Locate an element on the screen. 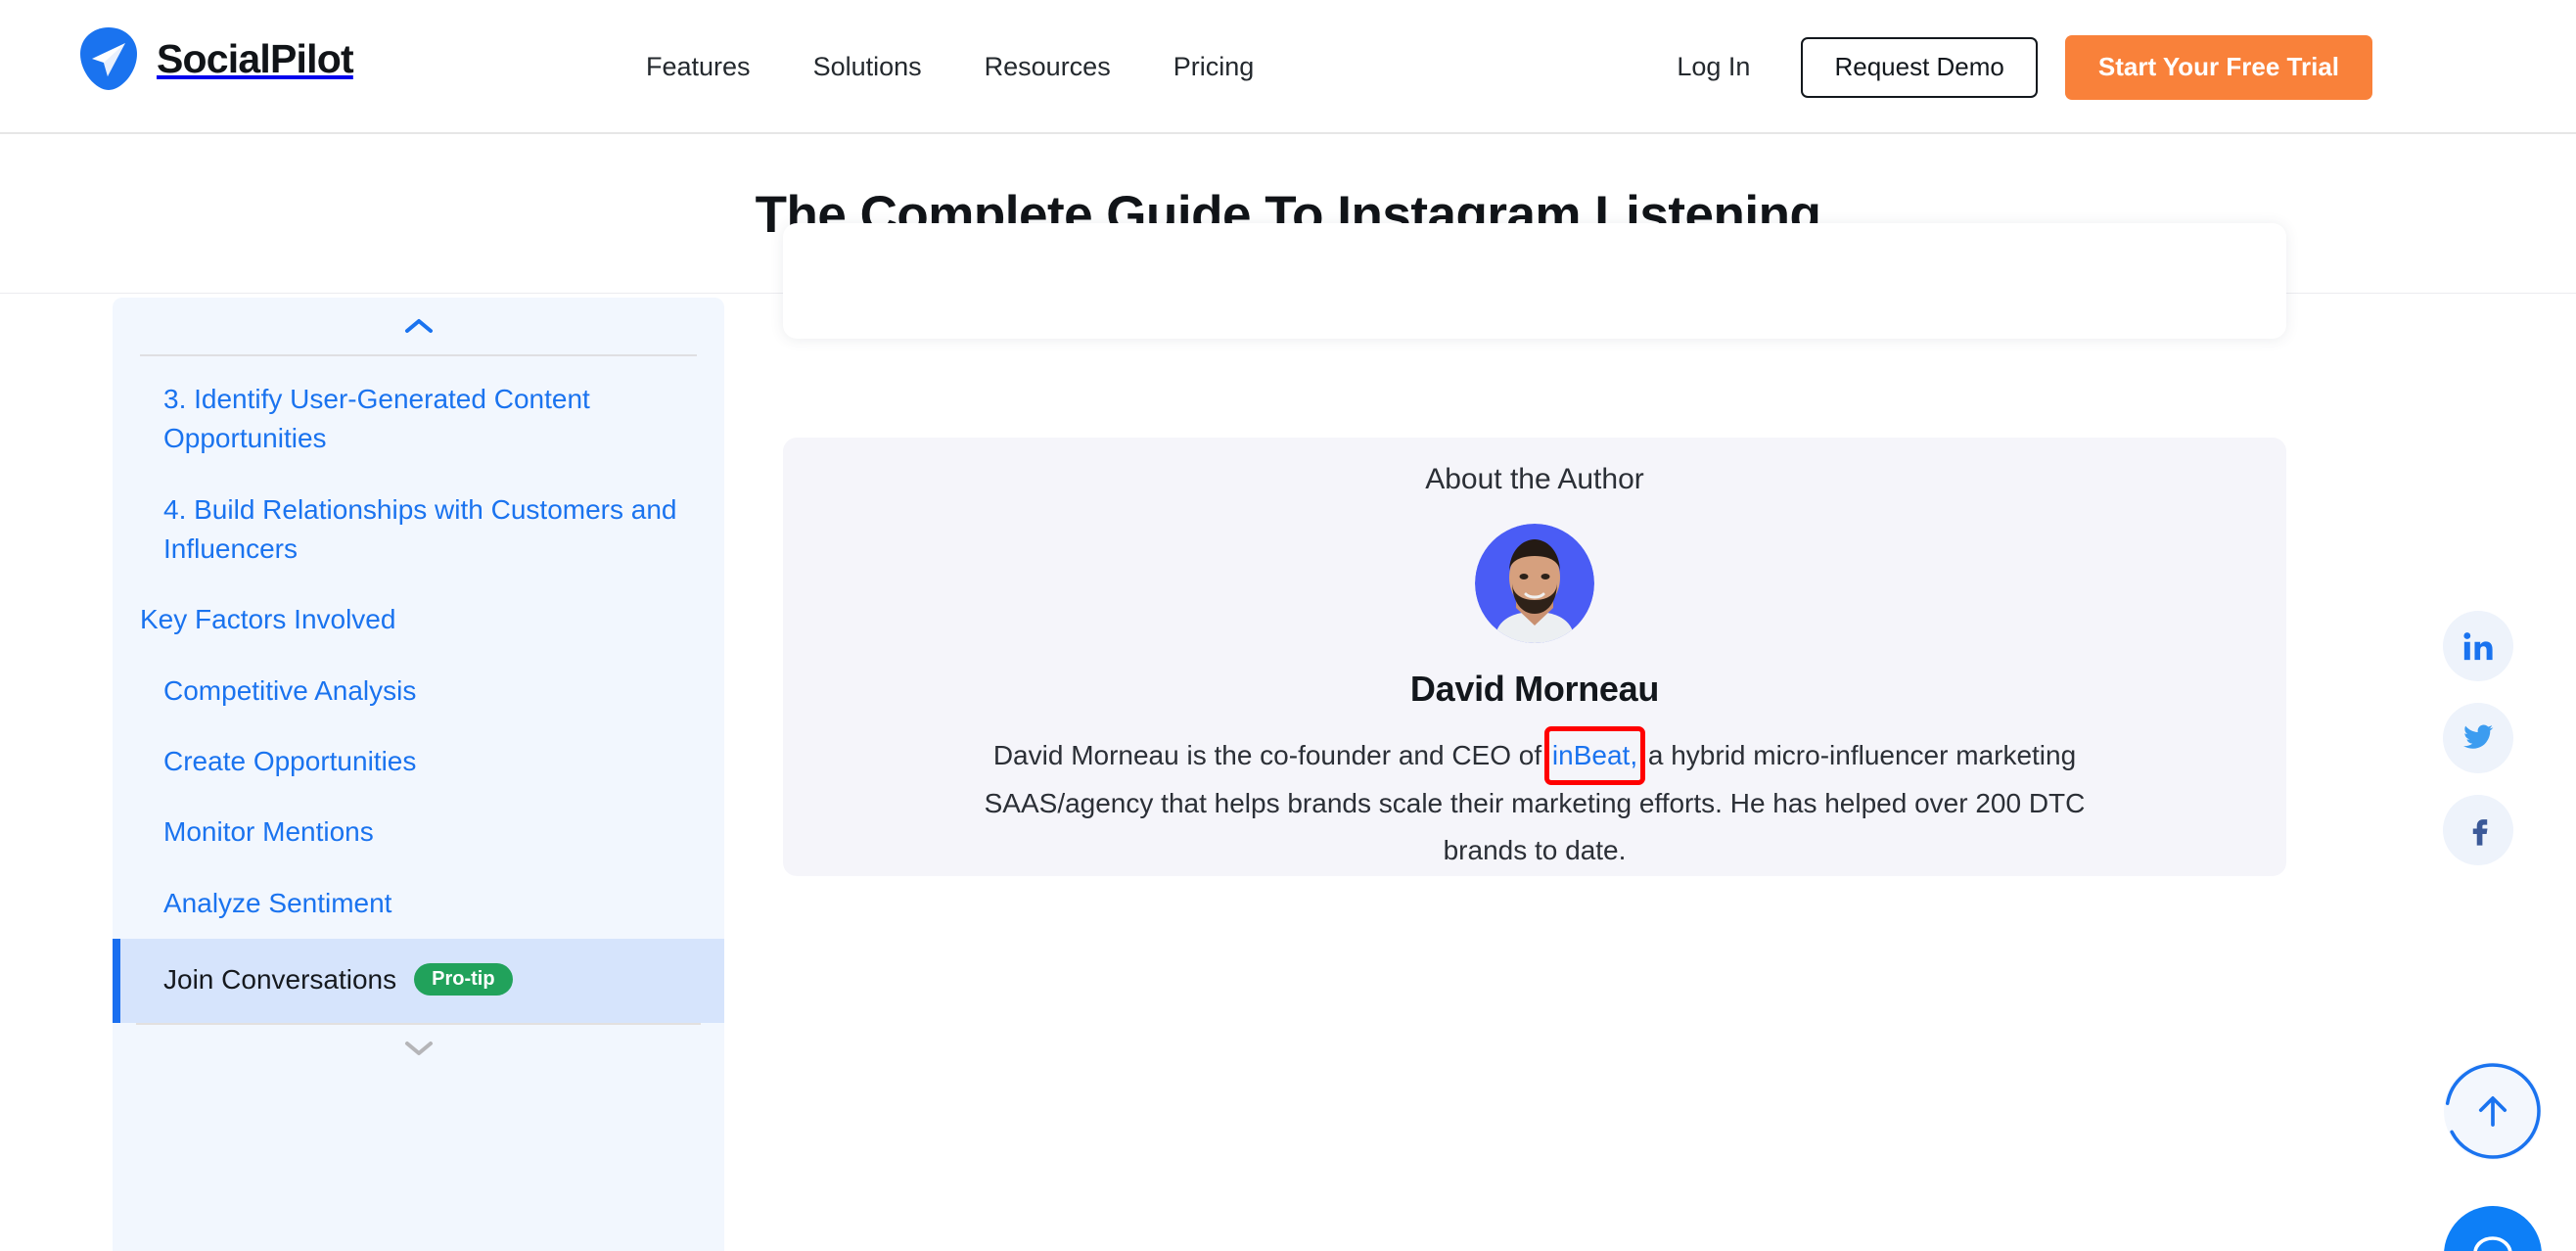 The width and height of the screenshot is (2576, 1251). twitter-icon is located at coordinates (2478, 736).